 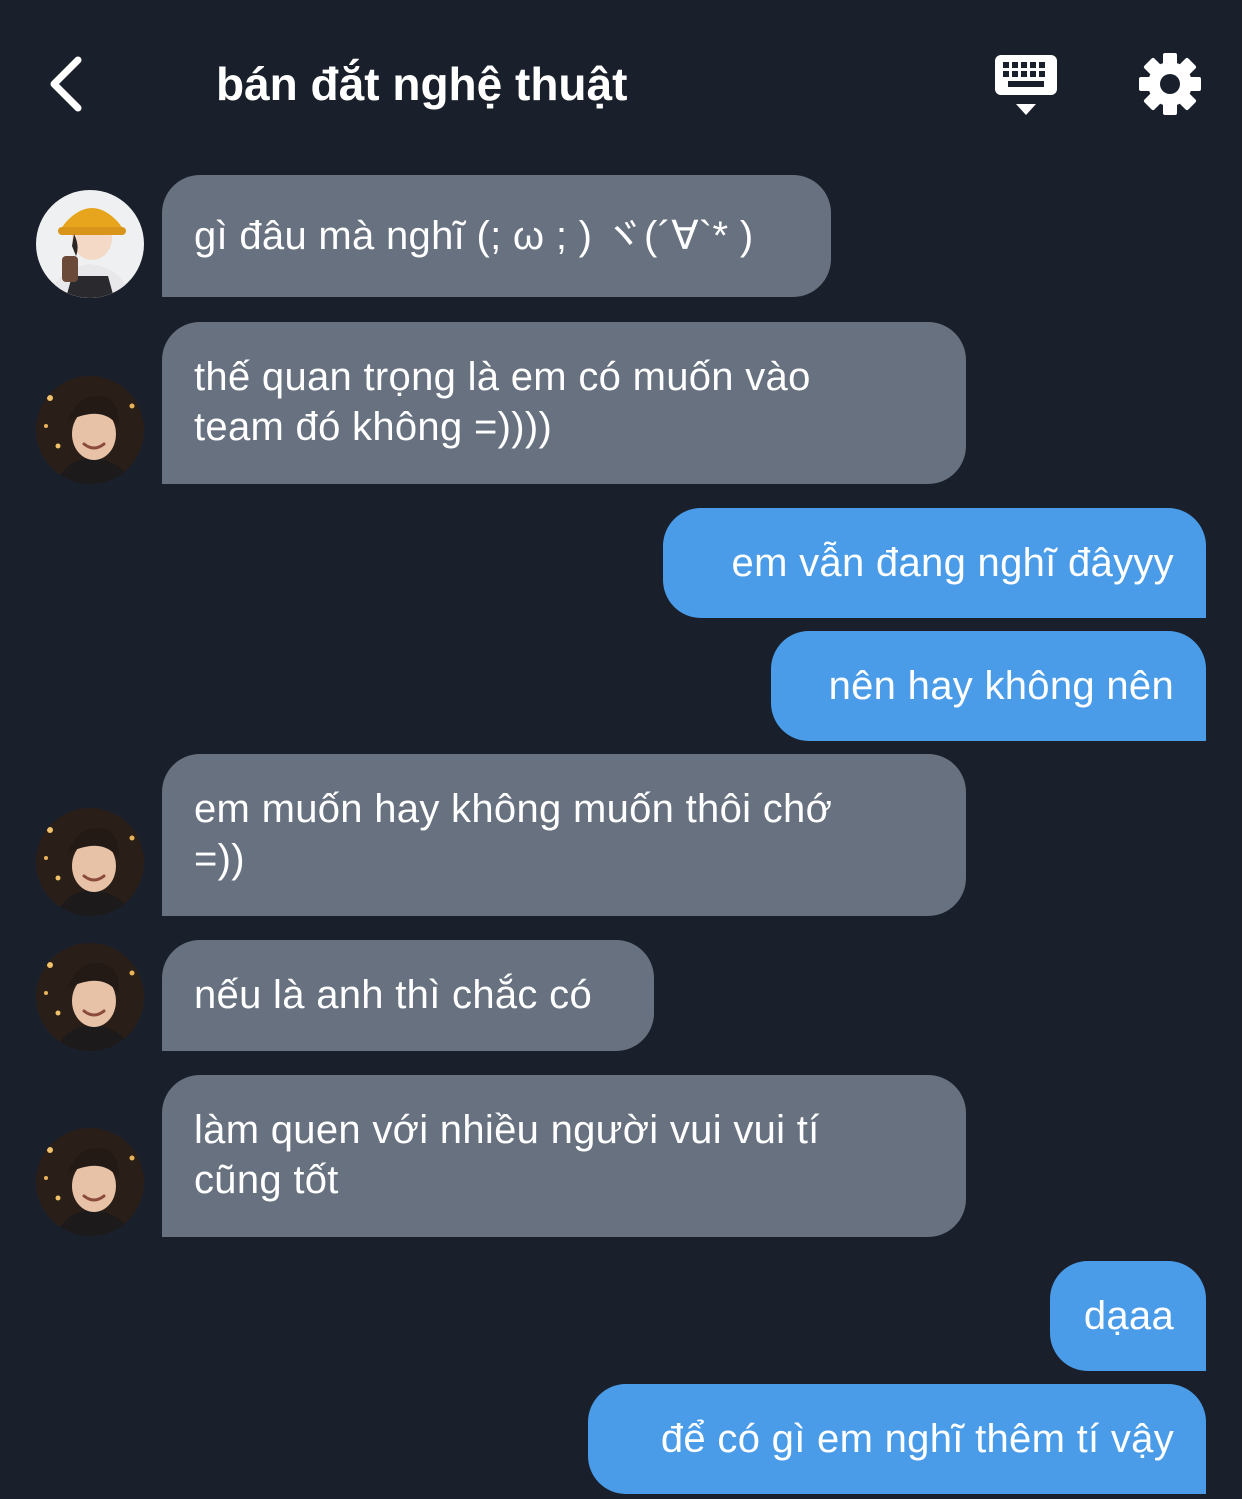 What do you see at coordinates (564, 835) in the screenshot?
I see `message-bubble-incoming: em muốn hay không muốn thôi chớ =))` at bounding box center [564, 835].